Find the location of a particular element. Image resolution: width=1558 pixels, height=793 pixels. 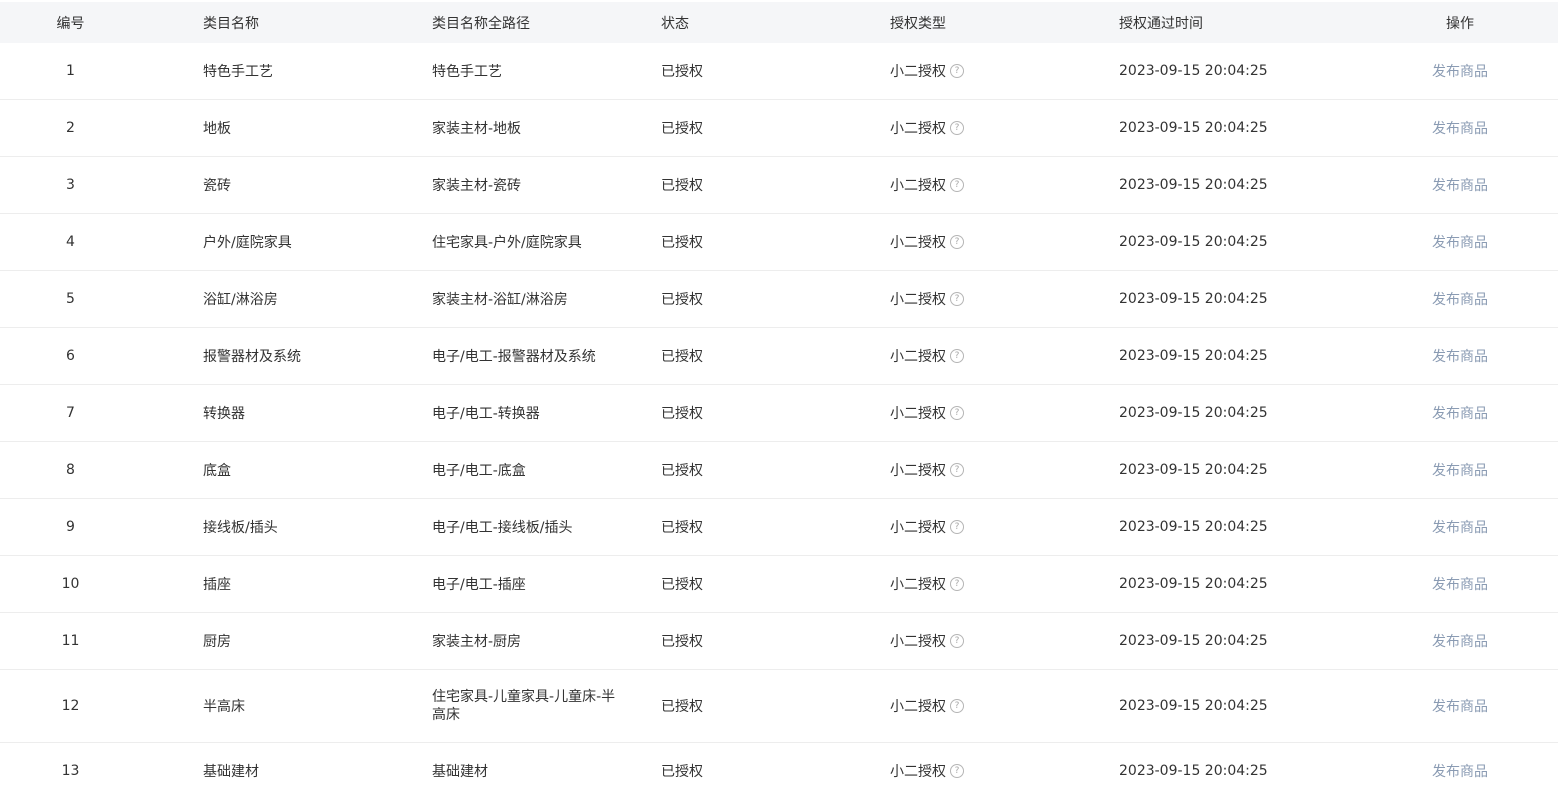

row-category-path: 电子/电工-接线板/插头 is located at coordinates (502, 528).